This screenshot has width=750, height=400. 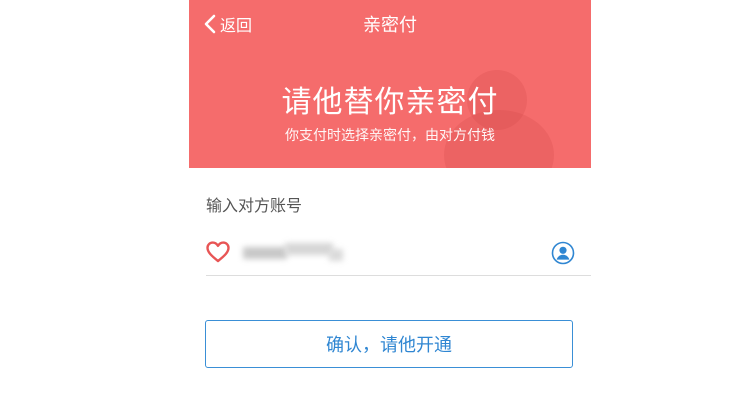 I want to click on heart-outline-icon, so click(x=218, y=252).